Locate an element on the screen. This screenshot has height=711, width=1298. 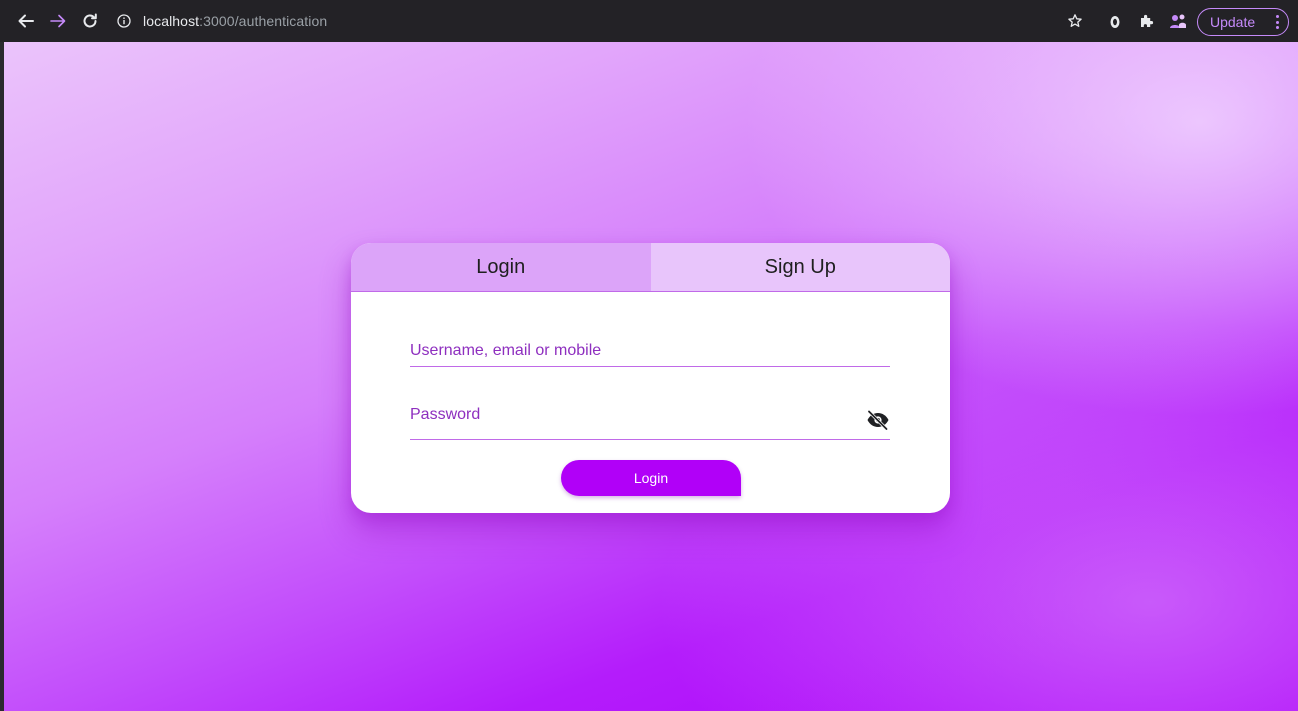
url-text: localhost:3000/authentication is located at coordinates (235, 21).